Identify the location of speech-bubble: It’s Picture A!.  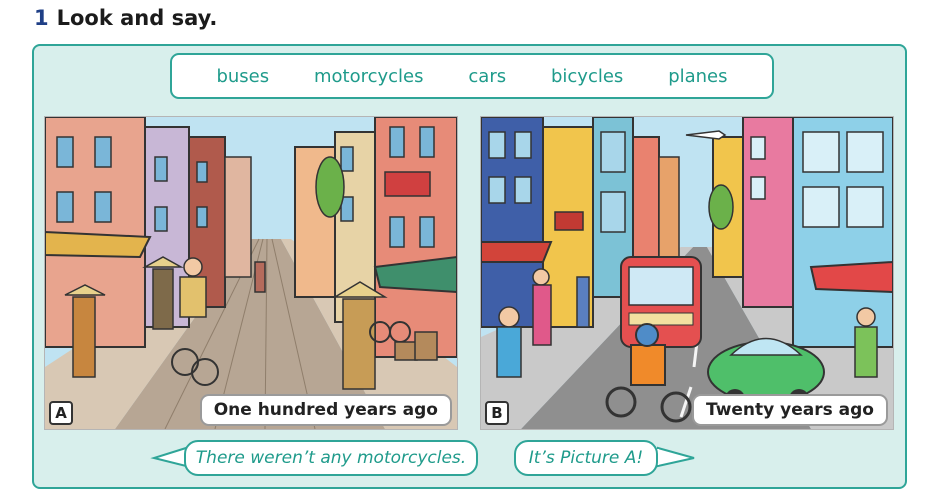
(586, 458).